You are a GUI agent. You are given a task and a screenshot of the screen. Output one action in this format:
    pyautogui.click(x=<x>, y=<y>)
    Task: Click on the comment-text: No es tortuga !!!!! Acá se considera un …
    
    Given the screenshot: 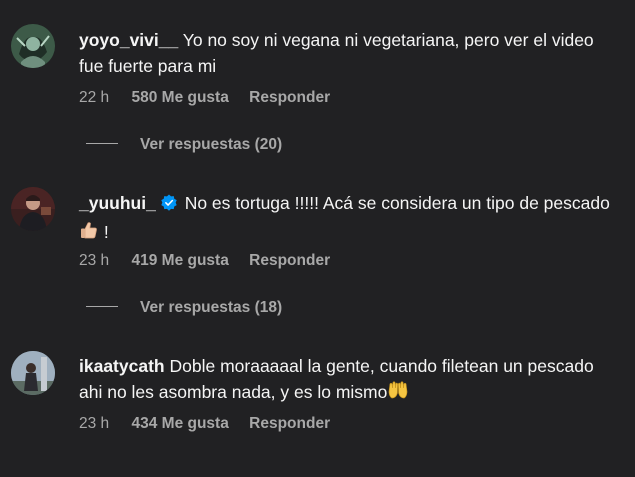 What is the action you would take?
    pyautogui.click(x=397, y=203)
    